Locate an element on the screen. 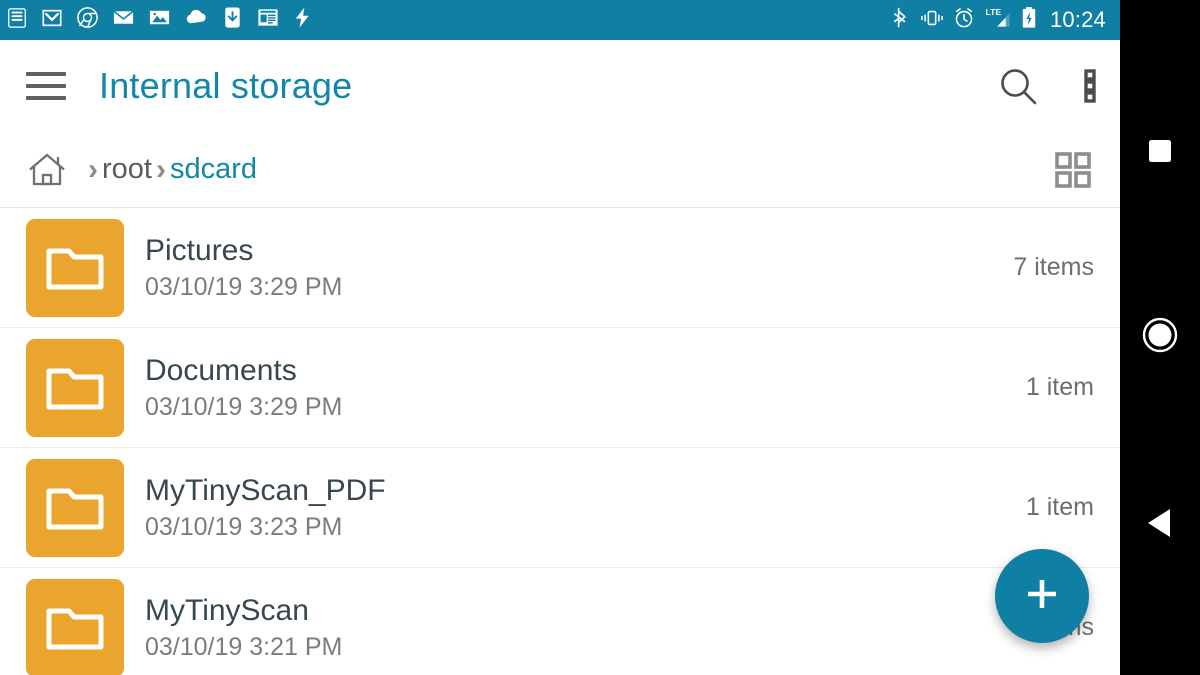 The height and width of the screenshot is (675, 1200). svg-text: LTE is located at coordinates (993, 12).